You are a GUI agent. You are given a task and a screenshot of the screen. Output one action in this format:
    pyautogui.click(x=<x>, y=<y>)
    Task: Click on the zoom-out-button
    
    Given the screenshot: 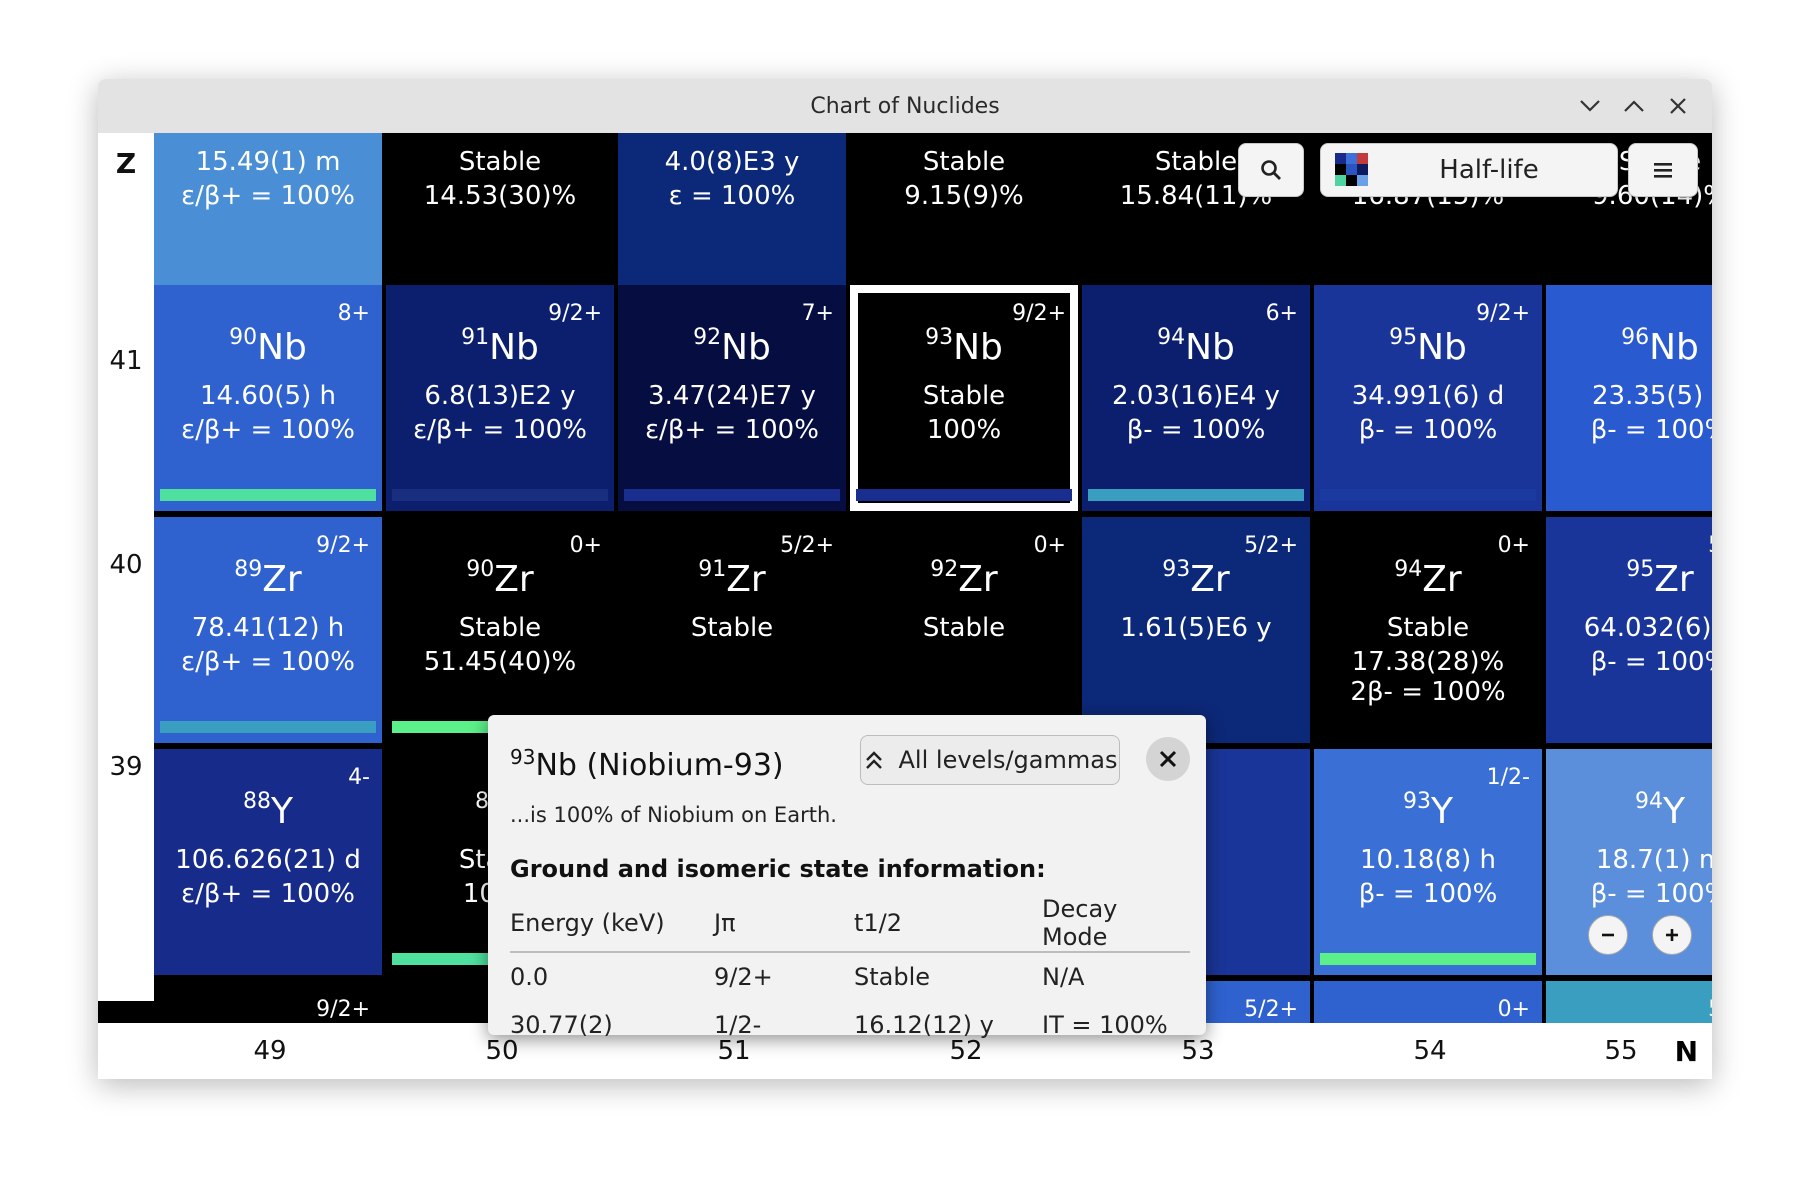 What is the action you would take?
    pyautogui.click(x=1608, y=935)
    